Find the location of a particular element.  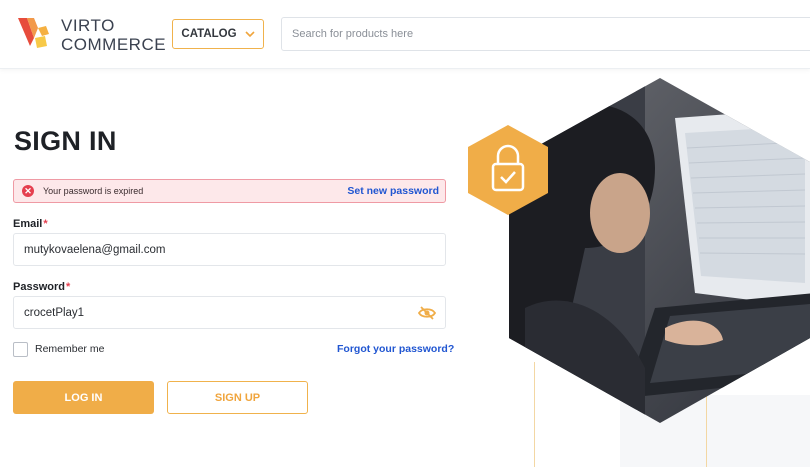

password-label: Password* is located at coordinates (42, 287).